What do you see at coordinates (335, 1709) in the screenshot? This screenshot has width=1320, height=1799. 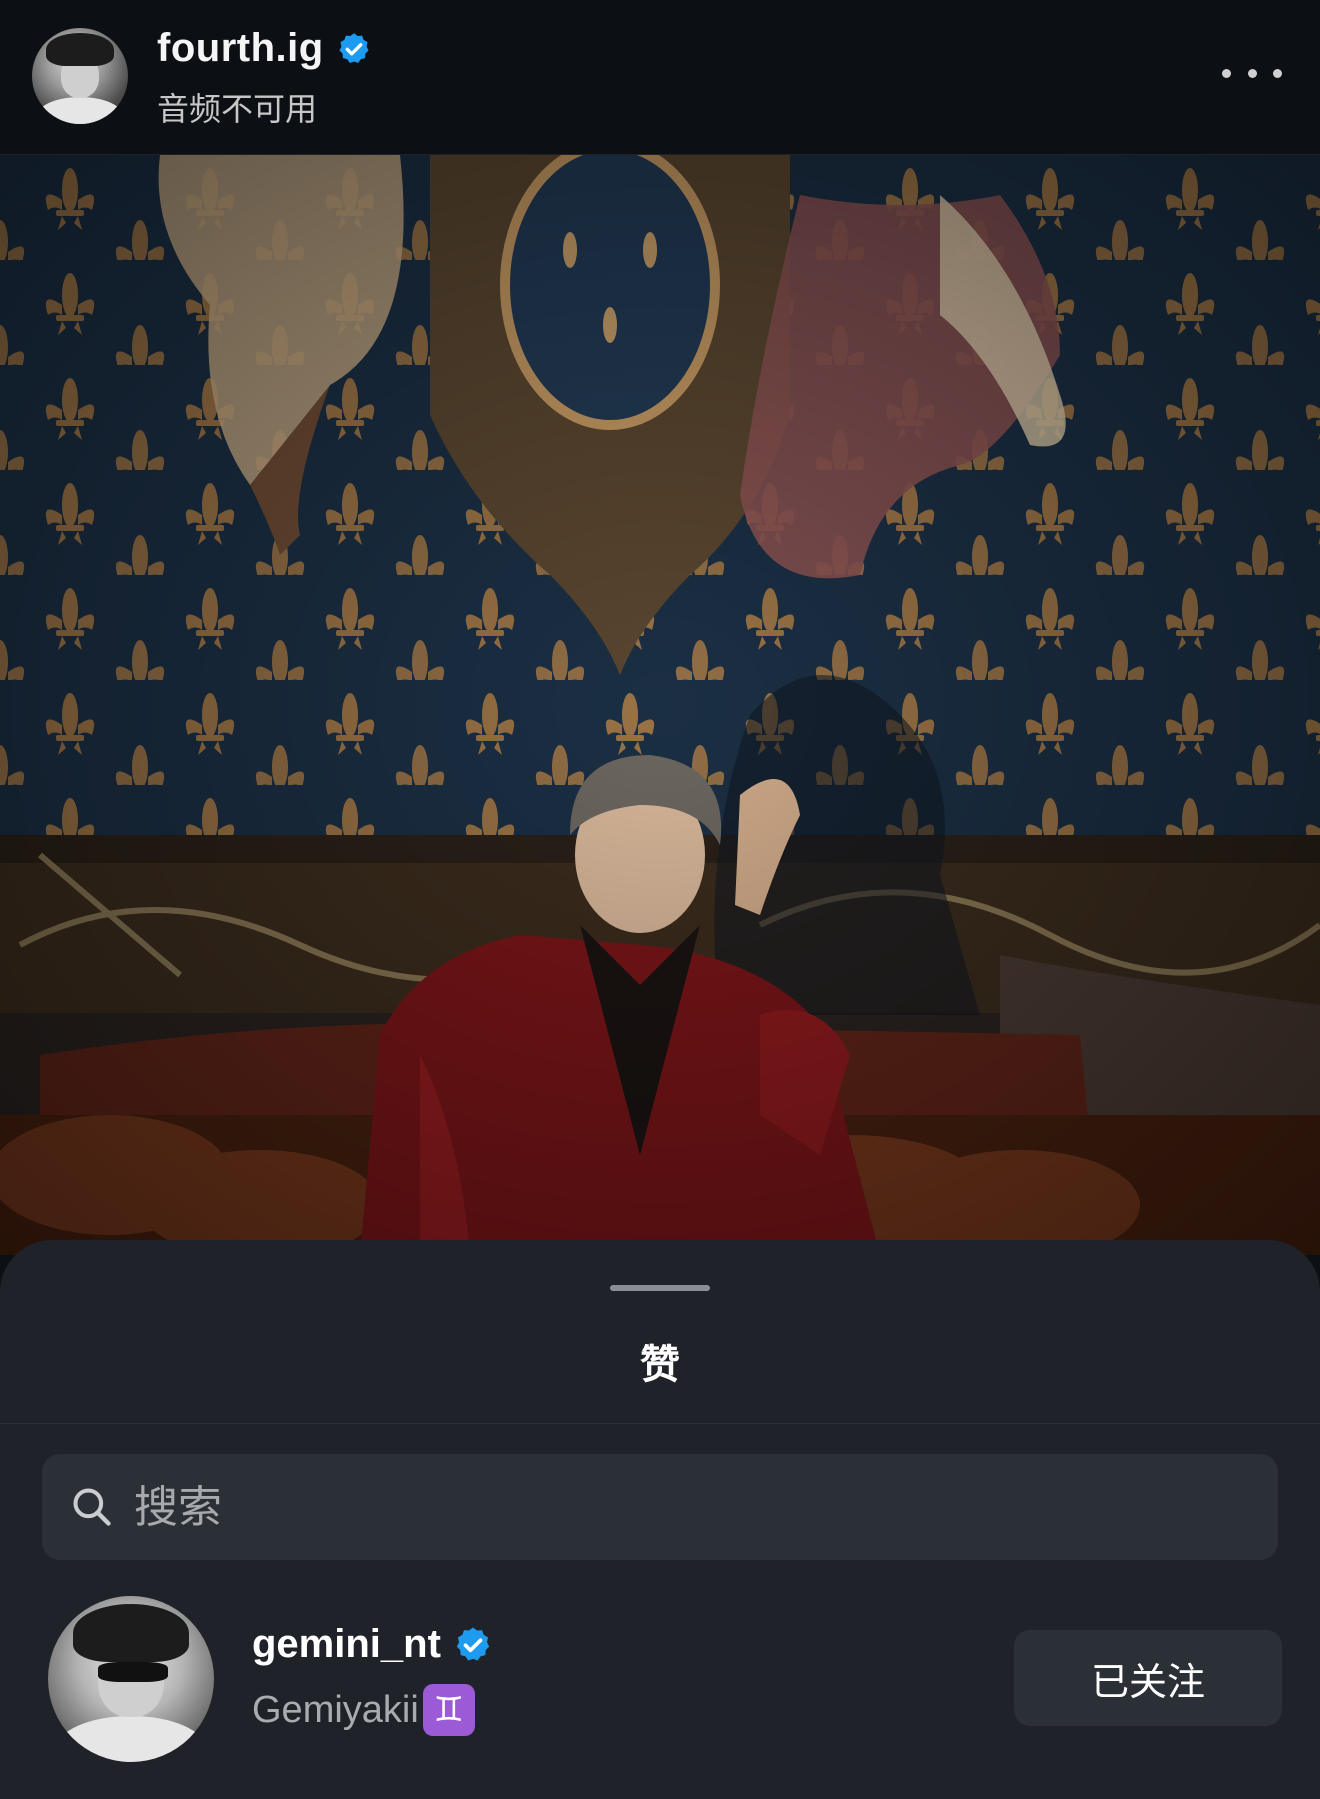 I see `liker-full-name: Gemiyakii` at bounding box center [335, 1709].